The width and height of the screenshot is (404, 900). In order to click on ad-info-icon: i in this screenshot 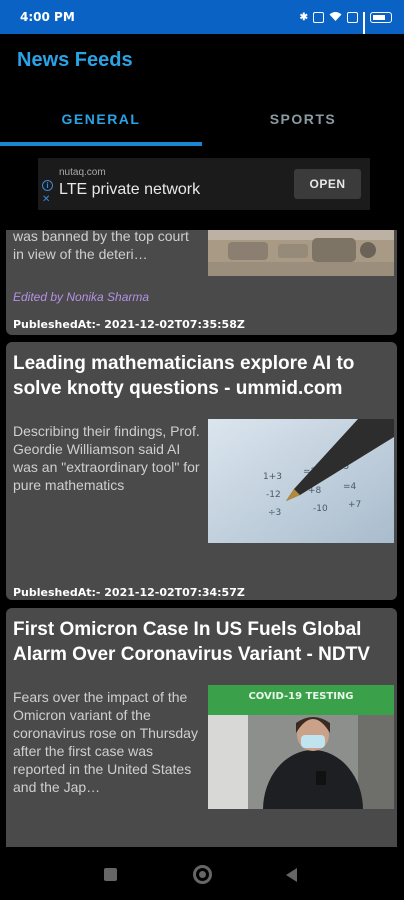, I will do `click(47, 185)`.